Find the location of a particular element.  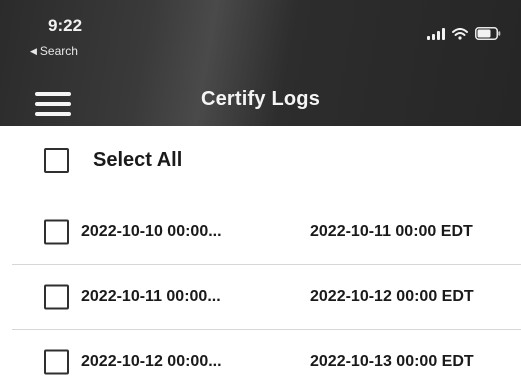

back-to-search-label: Search is located at coordinates (58, 51).